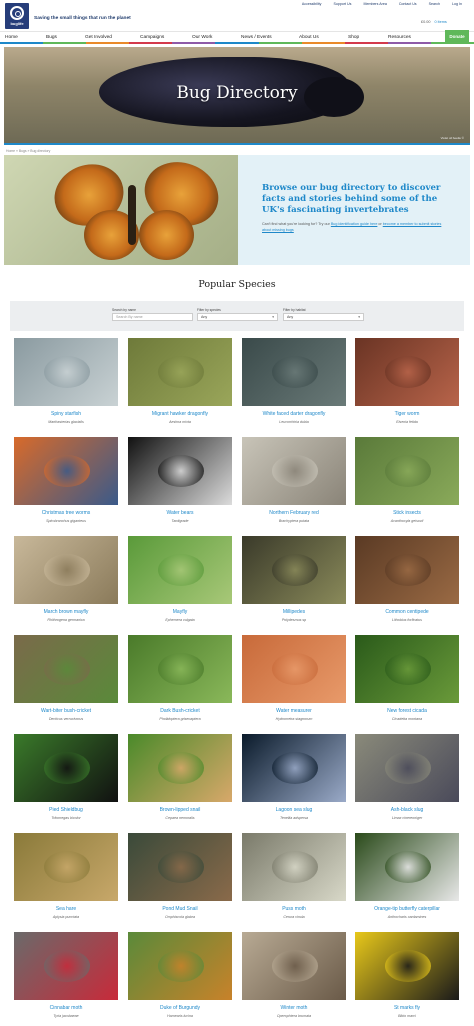 The image size is (474, 1026). I want to click on species-name: Sea hare, so click(66, 909).